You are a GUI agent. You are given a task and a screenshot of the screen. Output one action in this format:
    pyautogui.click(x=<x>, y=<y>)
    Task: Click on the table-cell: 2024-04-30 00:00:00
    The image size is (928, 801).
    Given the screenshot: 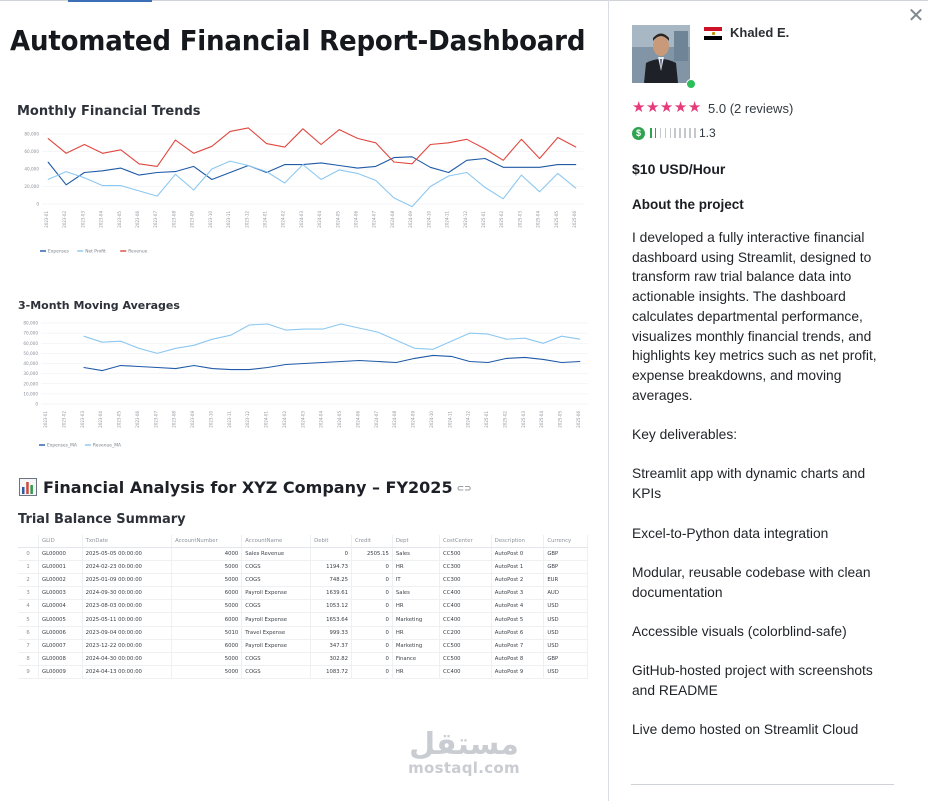 What is the action you would take?
    pyautogui.click(x=127, y=659)
    